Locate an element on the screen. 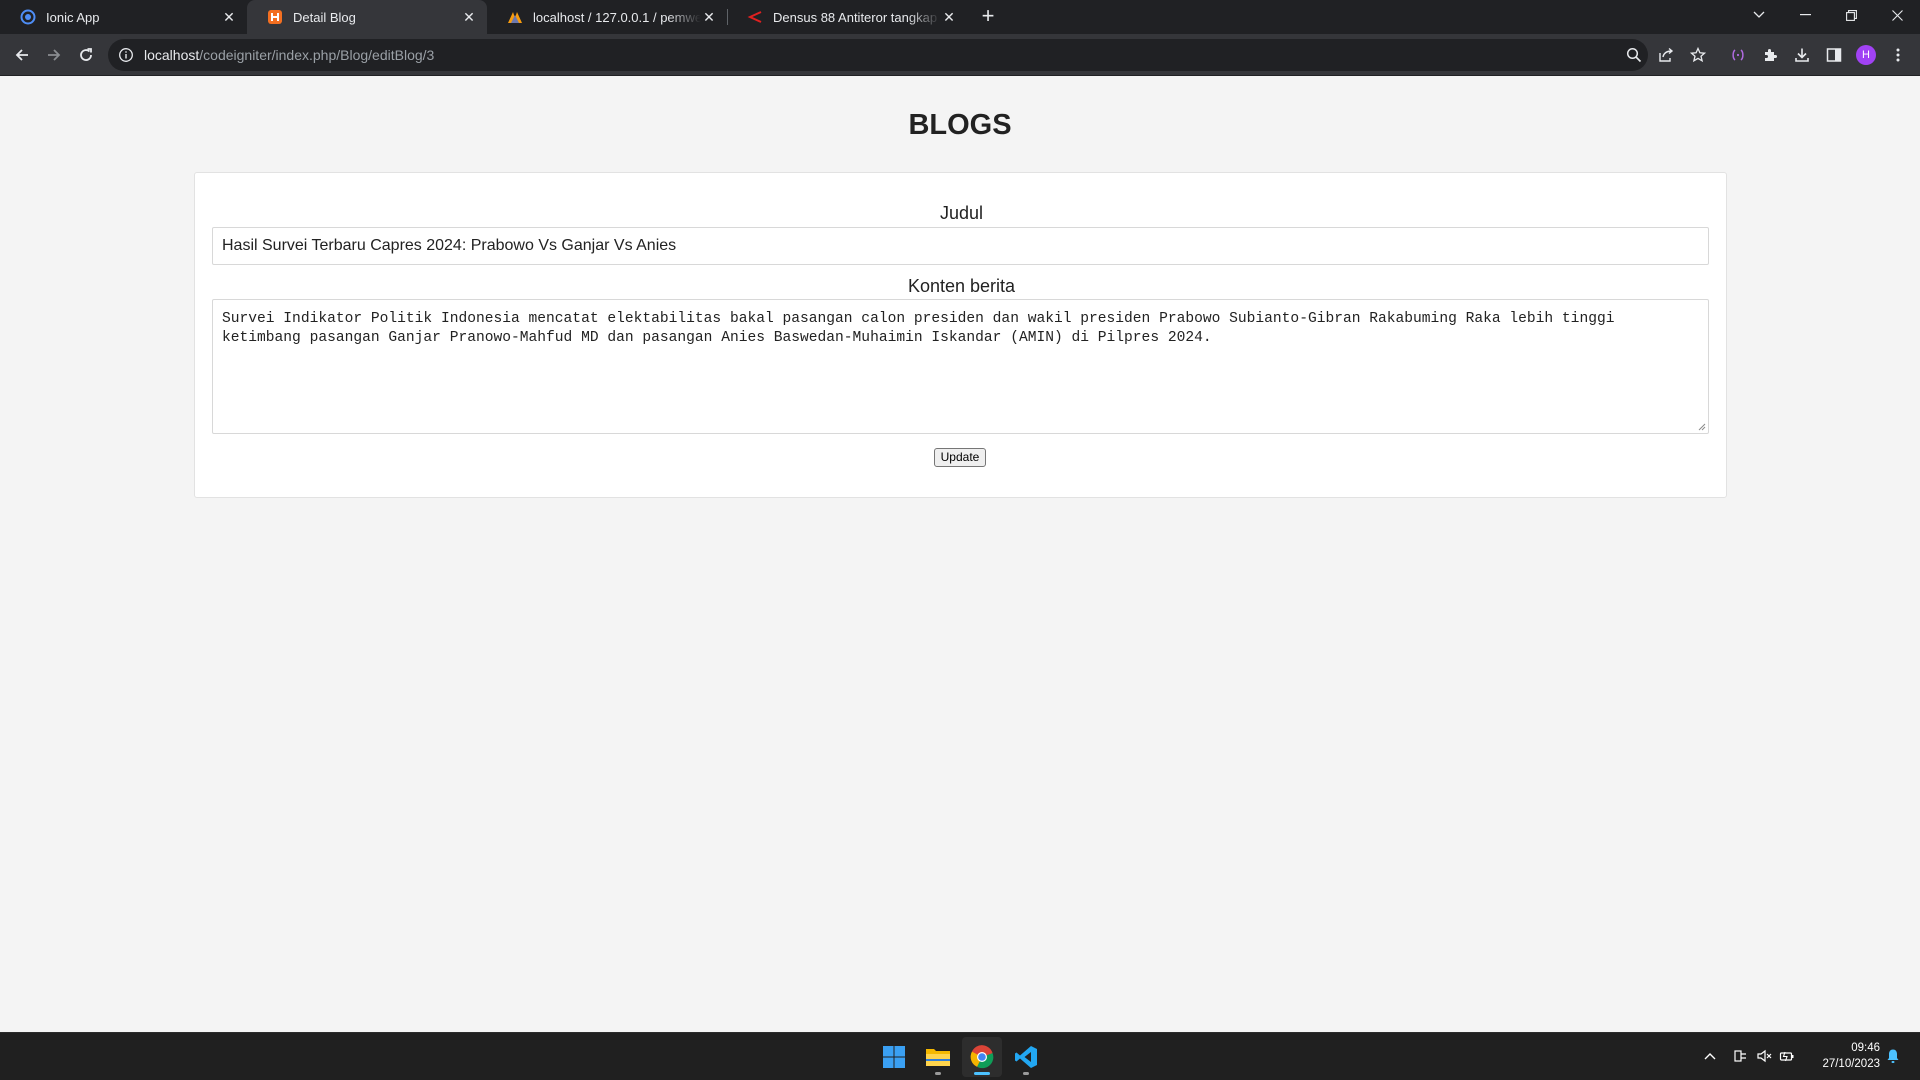 The height and width of the screenshot is (1080, 1920). back-button is located at coordinates (22, 55).